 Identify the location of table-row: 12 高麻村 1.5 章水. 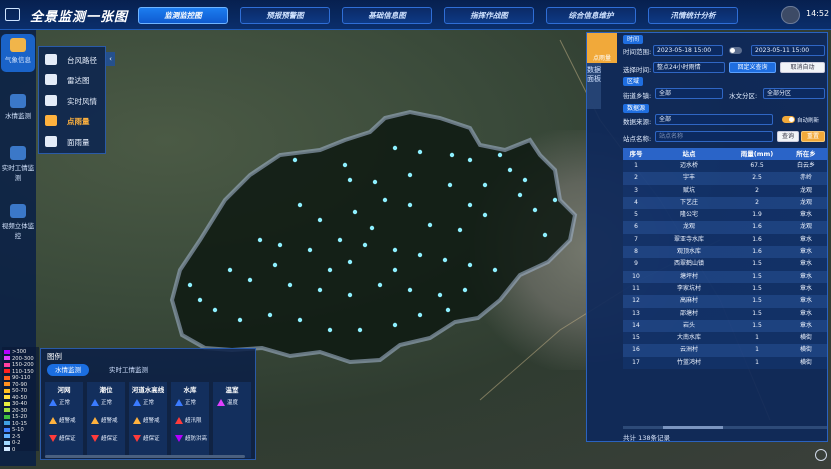
(725, 301).